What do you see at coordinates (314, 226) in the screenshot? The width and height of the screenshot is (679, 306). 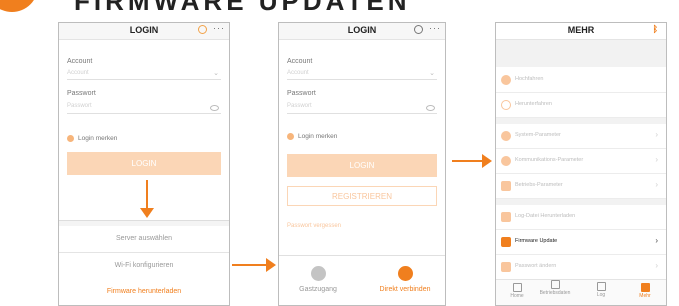 I see `forgot-password-link: Passwort vergessen` at bounding box center [314, 226].